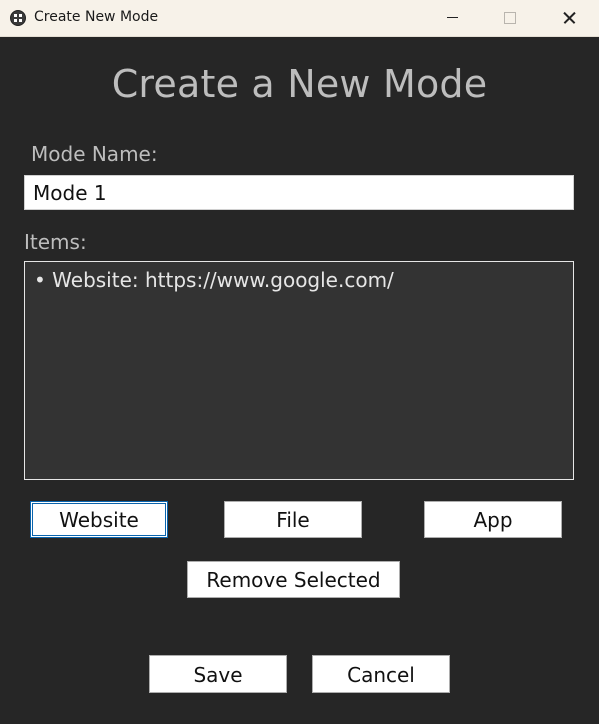 This screenshot has height=724, width=599. What do you see at coordinates (299, 84) in the screenshot?
I see `page-heading: Create a New Mode` at bounding box center [299, 84].